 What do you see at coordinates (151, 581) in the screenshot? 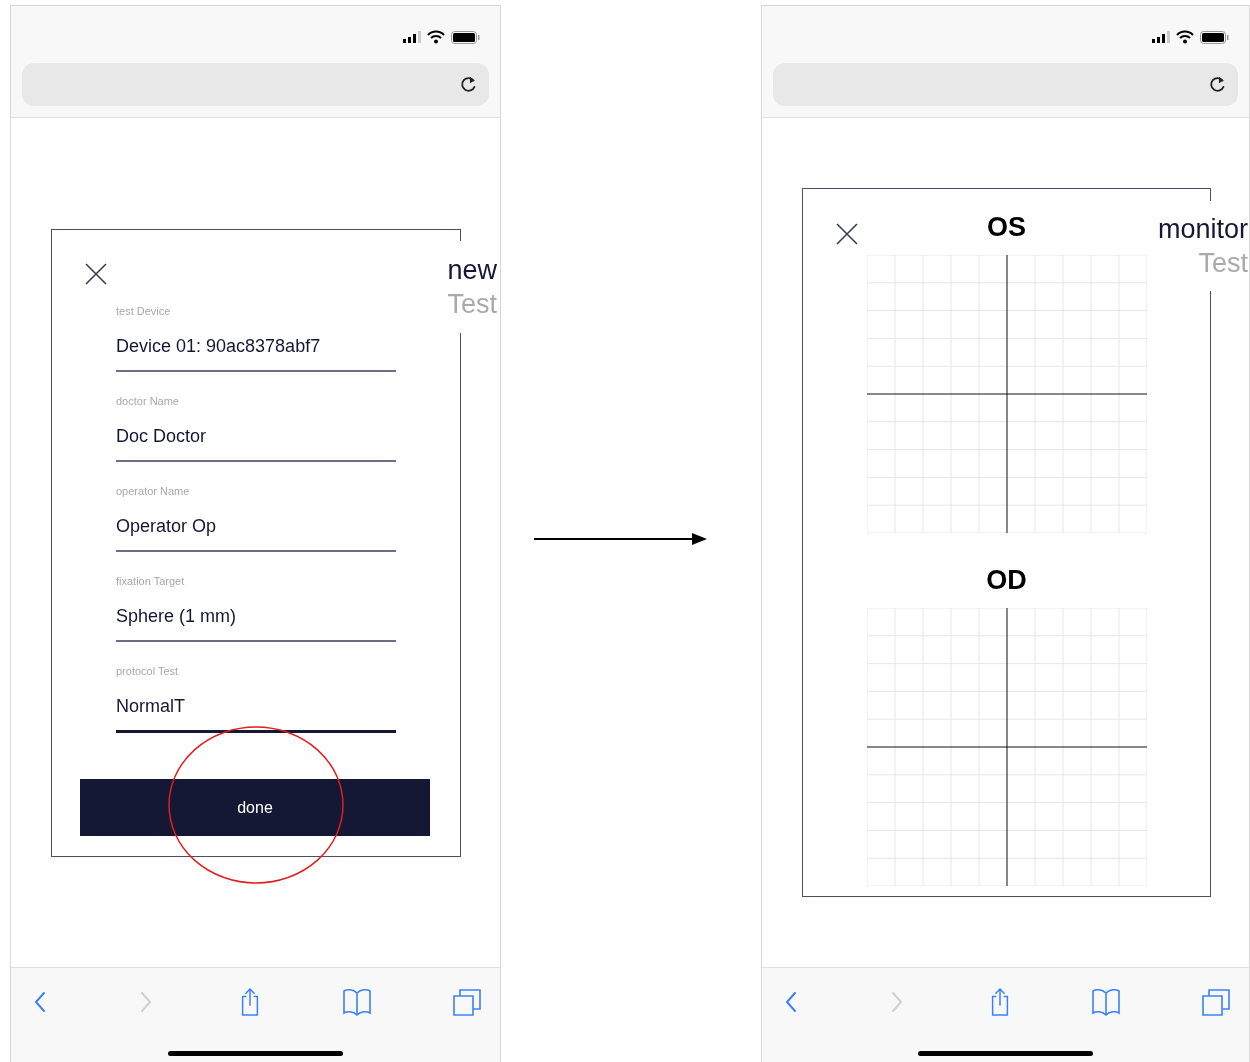
I see `field-label: fixation Target` at bounding box center [151, 581].